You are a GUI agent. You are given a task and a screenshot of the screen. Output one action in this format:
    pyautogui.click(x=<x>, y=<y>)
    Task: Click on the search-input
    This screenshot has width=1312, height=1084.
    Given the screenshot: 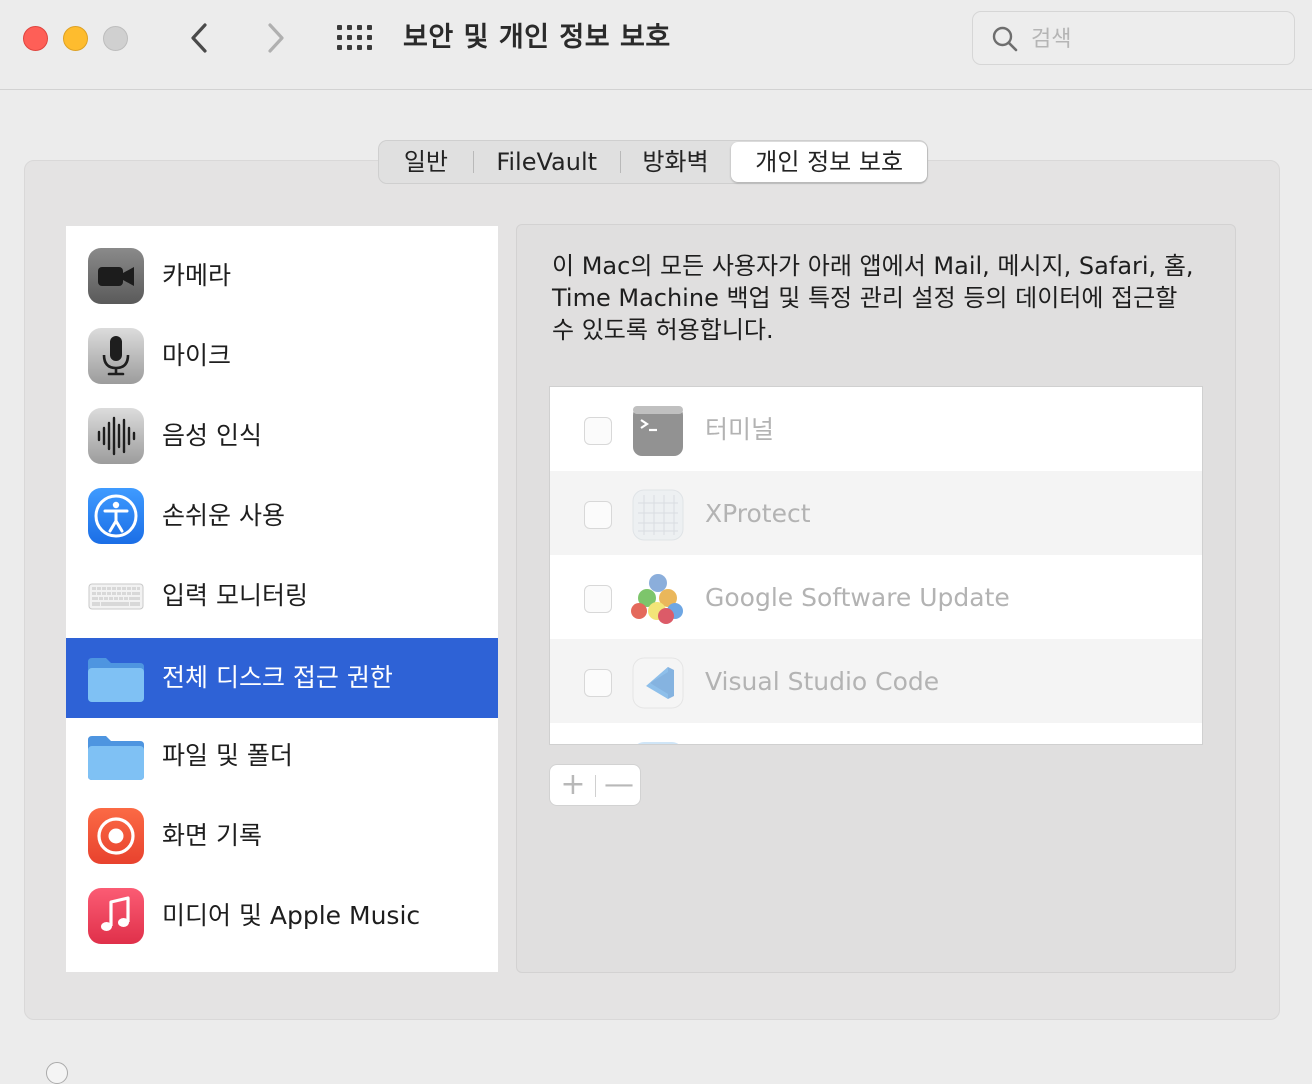 What is the action you would take?
    pyautogui.click(x=1156, y=39)
    